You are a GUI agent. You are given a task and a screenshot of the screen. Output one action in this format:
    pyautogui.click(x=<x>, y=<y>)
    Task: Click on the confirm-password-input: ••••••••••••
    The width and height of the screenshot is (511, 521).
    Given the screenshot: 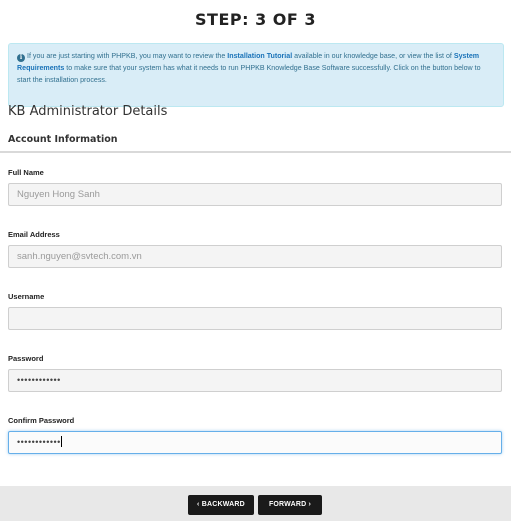 What is the action you would take?
    pyautogui.click(x=255, y=442)
    